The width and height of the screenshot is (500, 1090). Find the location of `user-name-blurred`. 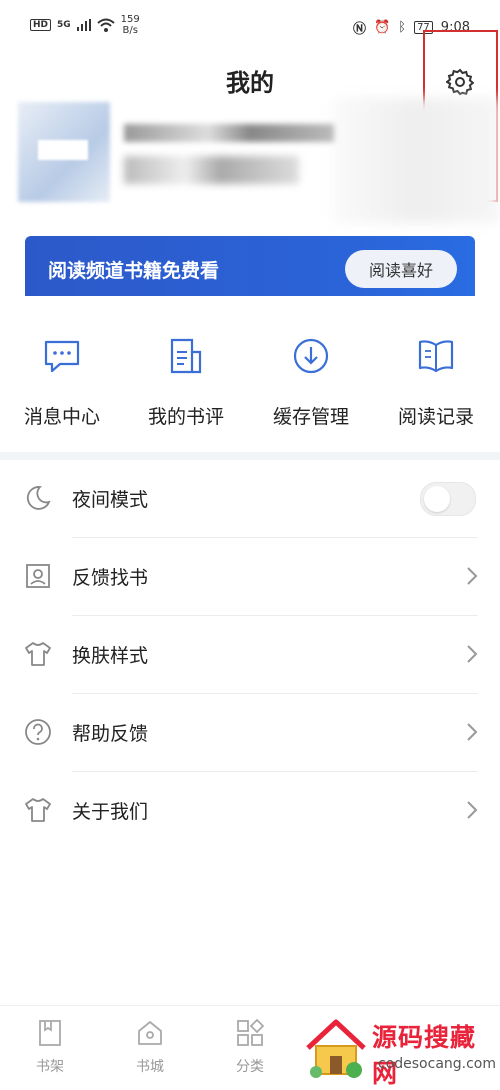

user-name-blurred is located at coordinates (229, 133).